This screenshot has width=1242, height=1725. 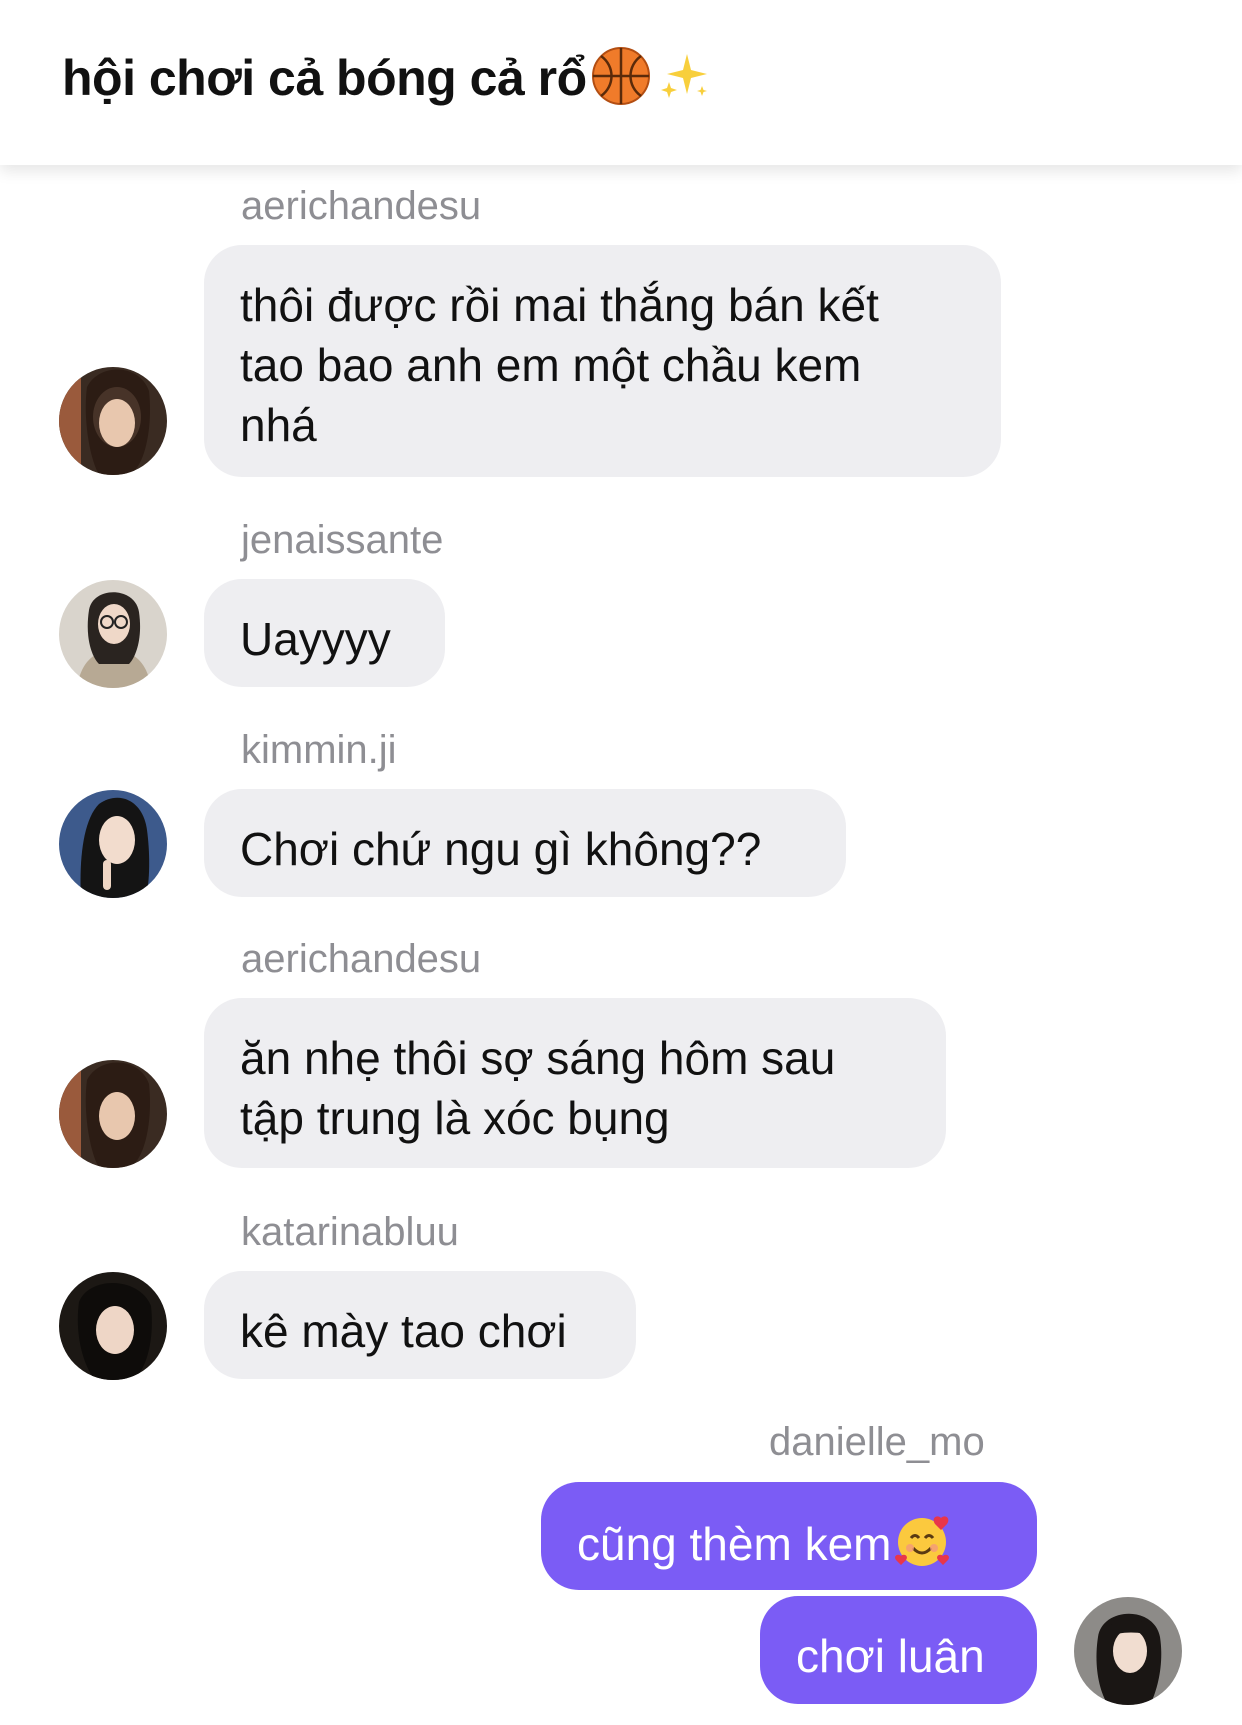 I want to click on message-bubble: kê mày tao chơi, so click(x=420, y=1325).